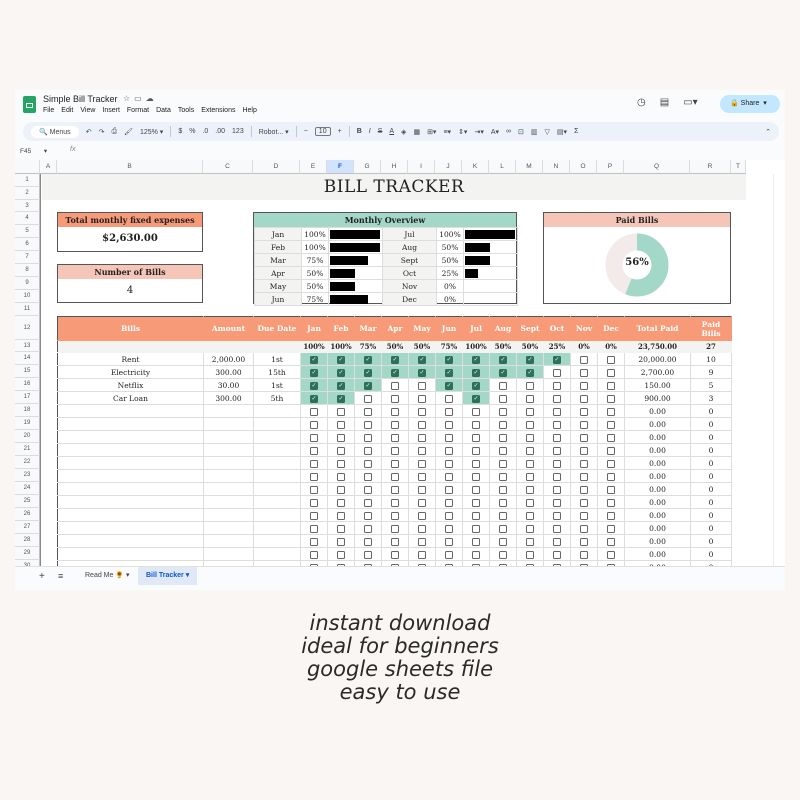  What do you see at coordinates (27, 488) in the screenshot?
I see `row-header-24: 24` at bounding box center [27, 488].